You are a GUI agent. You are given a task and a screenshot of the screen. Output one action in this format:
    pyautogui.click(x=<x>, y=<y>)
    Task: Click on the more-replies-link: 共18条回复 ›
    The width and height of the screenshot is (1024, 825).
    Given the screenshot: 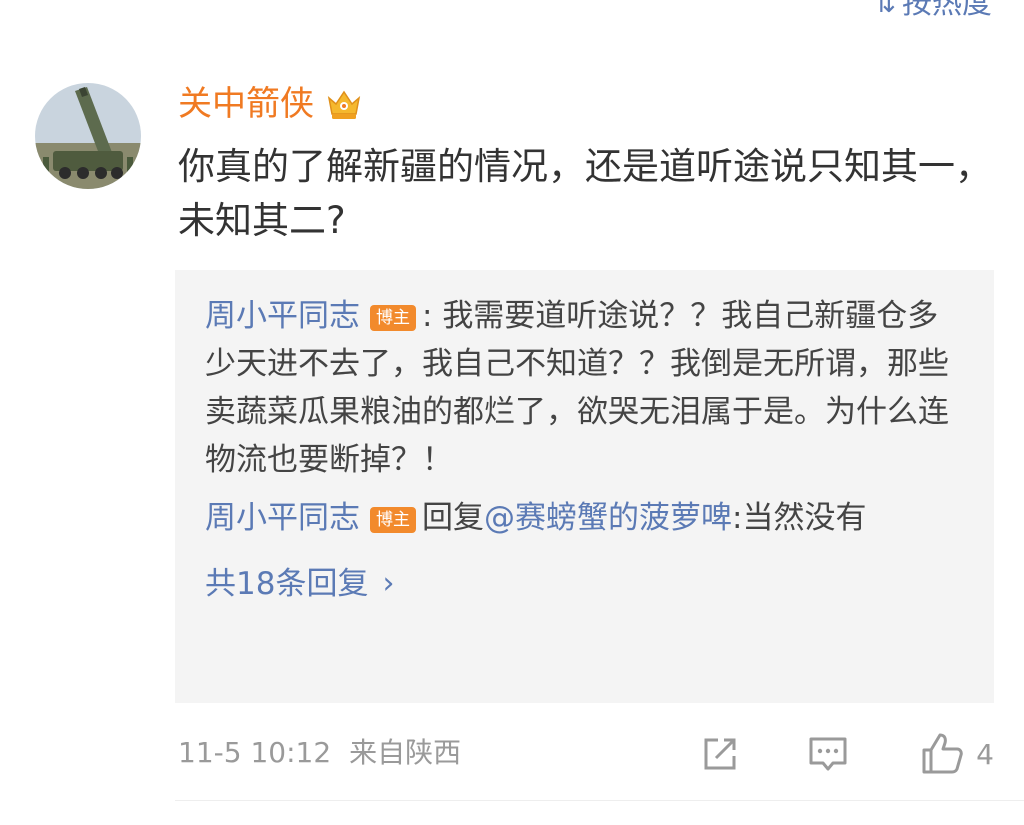 What is the action you would take?
    pyautogui.click(x=584, y=584)
    